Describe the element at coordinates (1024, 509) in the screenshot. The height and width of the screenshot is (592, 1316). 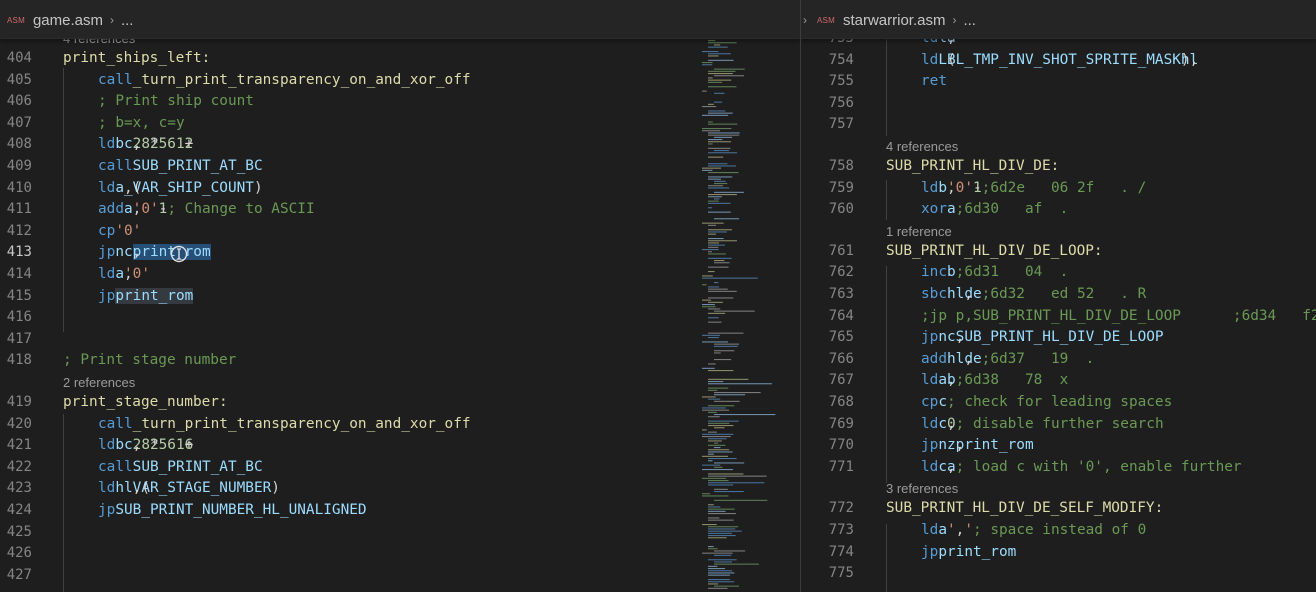
I see `code-line: SUB_PRINT_HL_DIV_DE_SELF_MODIFY:` at that location.